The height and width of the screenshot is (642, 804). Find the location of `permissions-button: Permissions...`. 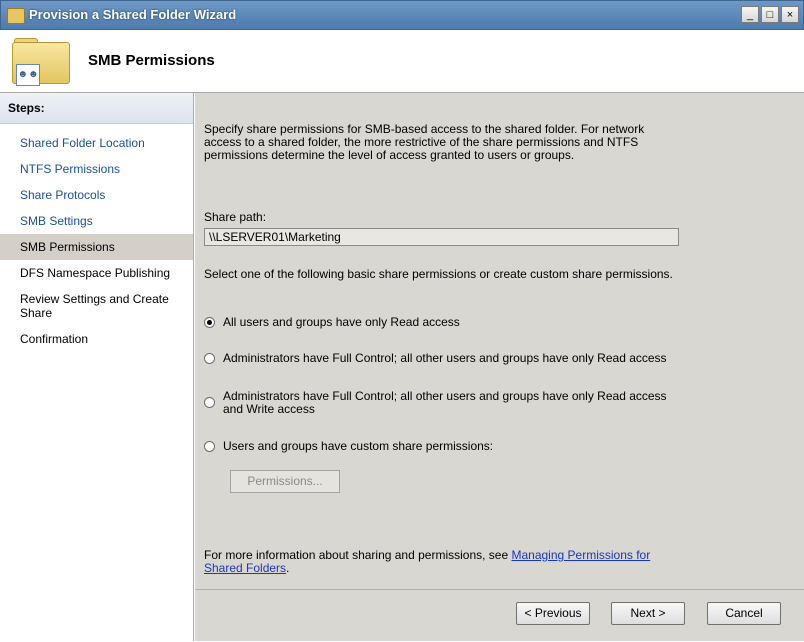

permissions-button: Permissions... is located at coordinates (285, 481).